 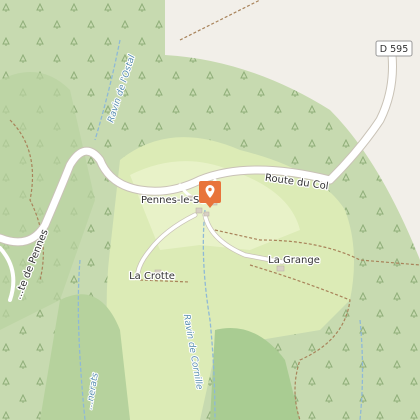 I want to click on road-shield-label: D 595, so click(x=394, y=49).